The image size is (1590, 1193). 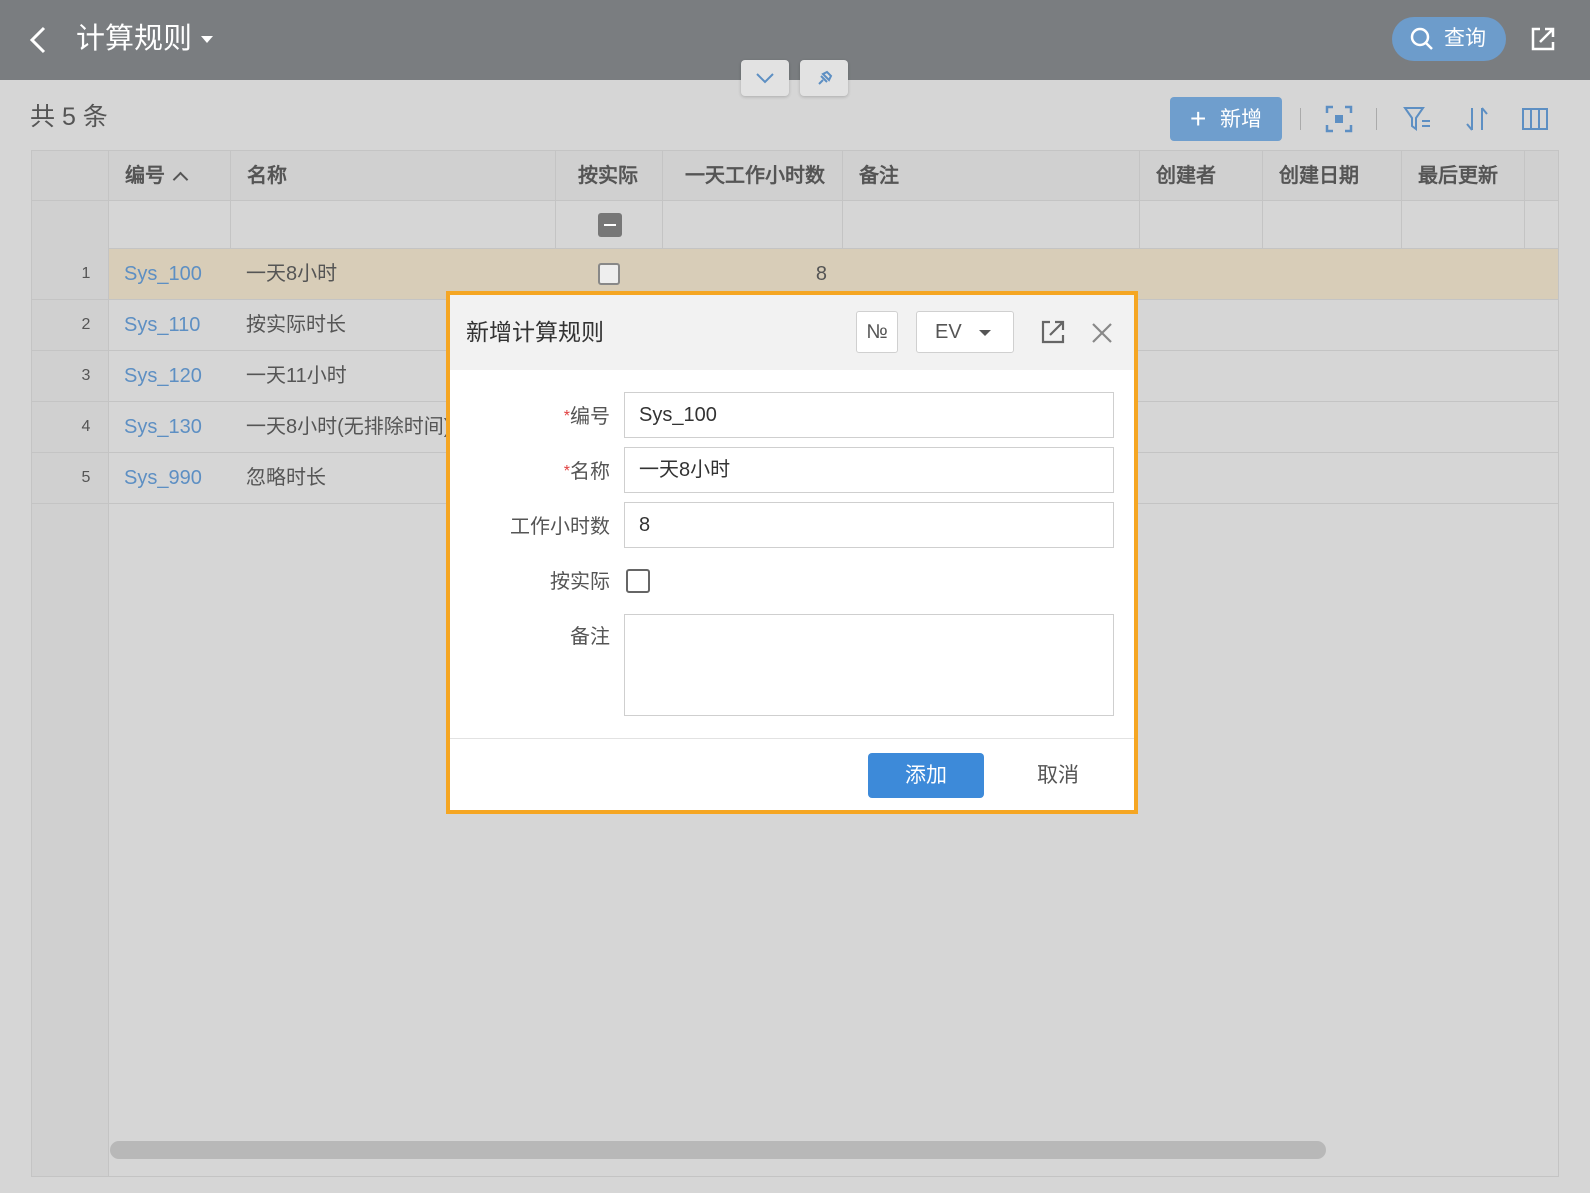 What do you see at coordinates (348, 427) in the screenshot?
I see `row-name: 一天8小时(无排除时间)` at bounding box center [348, 427].